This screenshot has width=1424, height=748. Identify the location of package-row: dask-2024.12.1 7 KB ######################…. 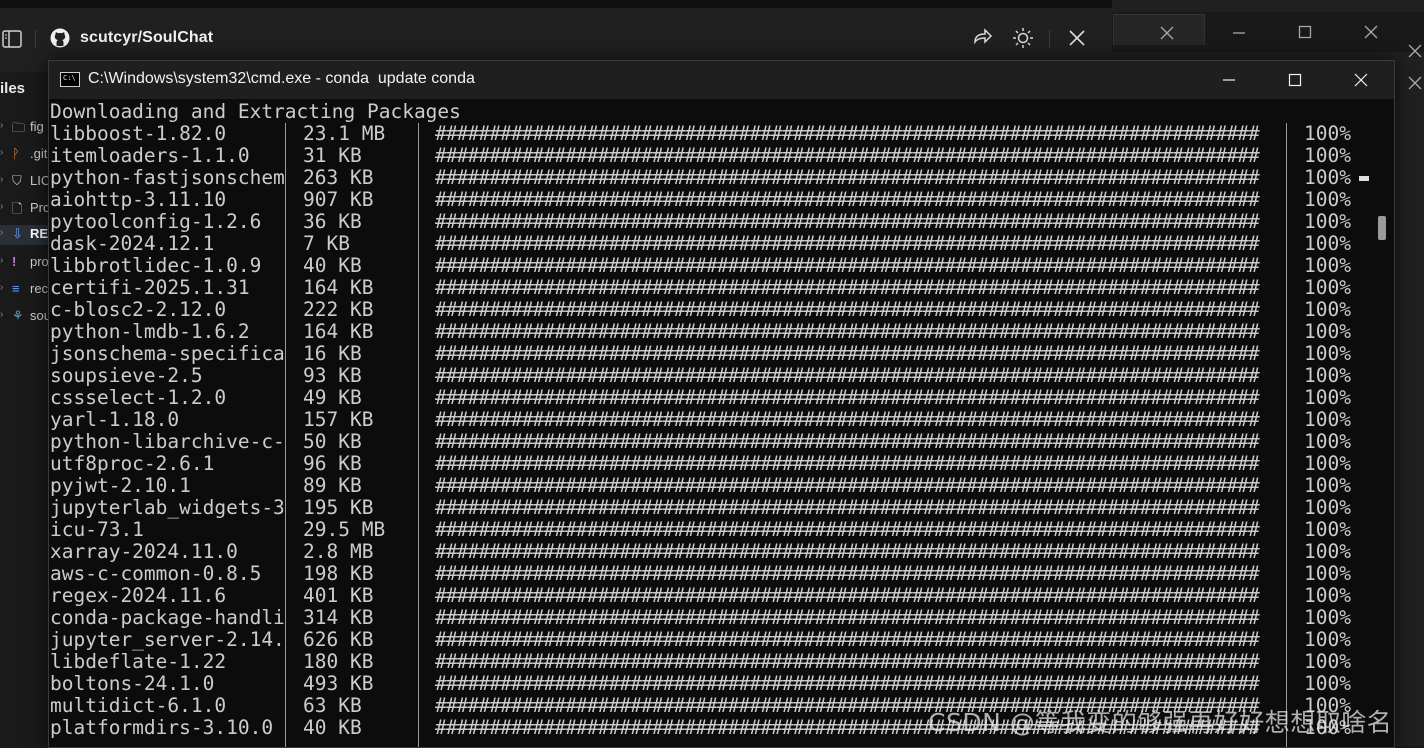
(721, 244).